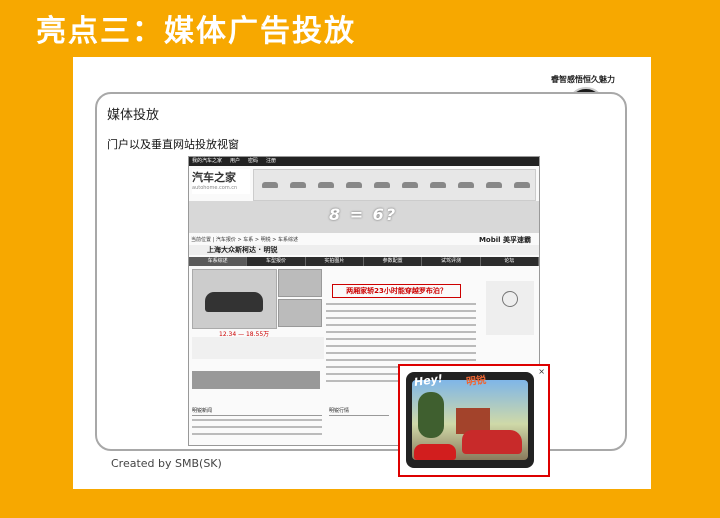  I want to click on section-header-right: 明锐行情, so click(359, 411).